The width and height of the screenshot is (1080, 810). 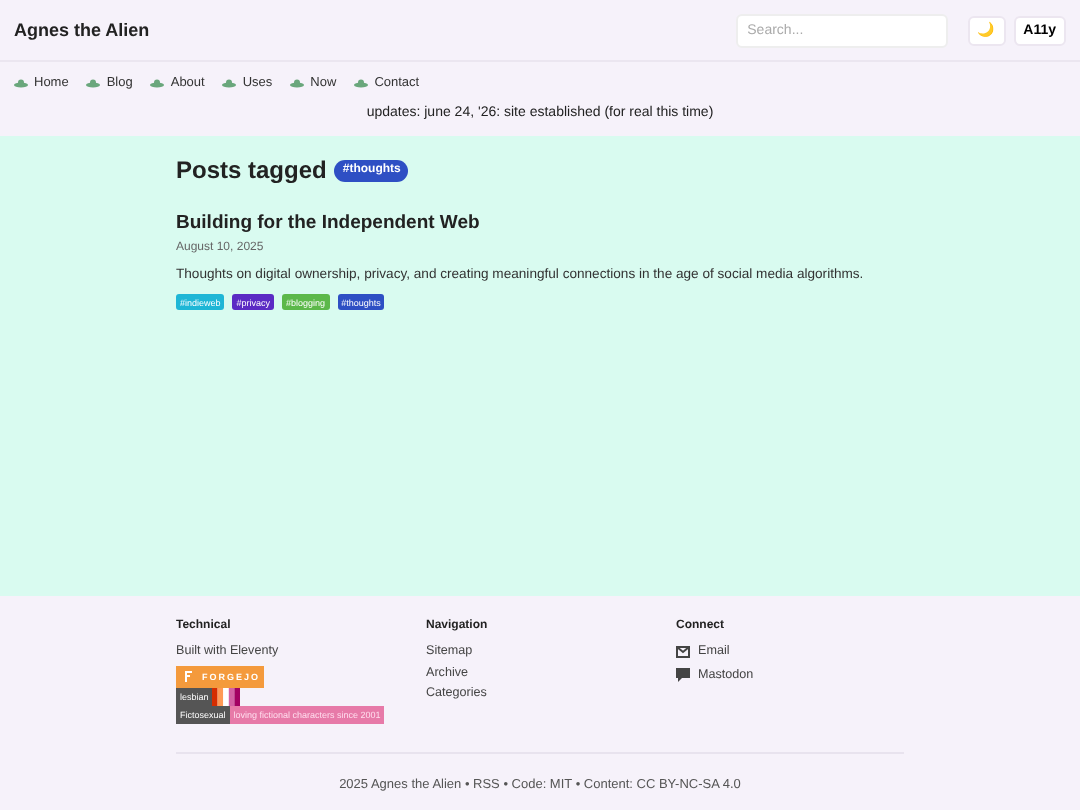 What do you see at coordinates (683, 675) in the screenshot?
I see `chat-icon` at bounding box center [683, 675].